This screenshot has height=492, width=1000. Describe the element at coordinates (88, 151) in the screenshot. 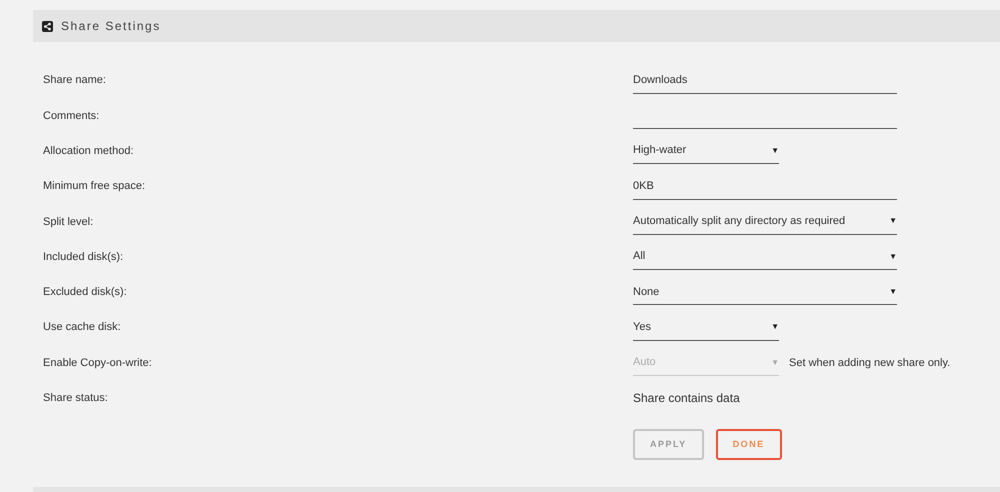

I see `field-label: Allocation method:` at that location.